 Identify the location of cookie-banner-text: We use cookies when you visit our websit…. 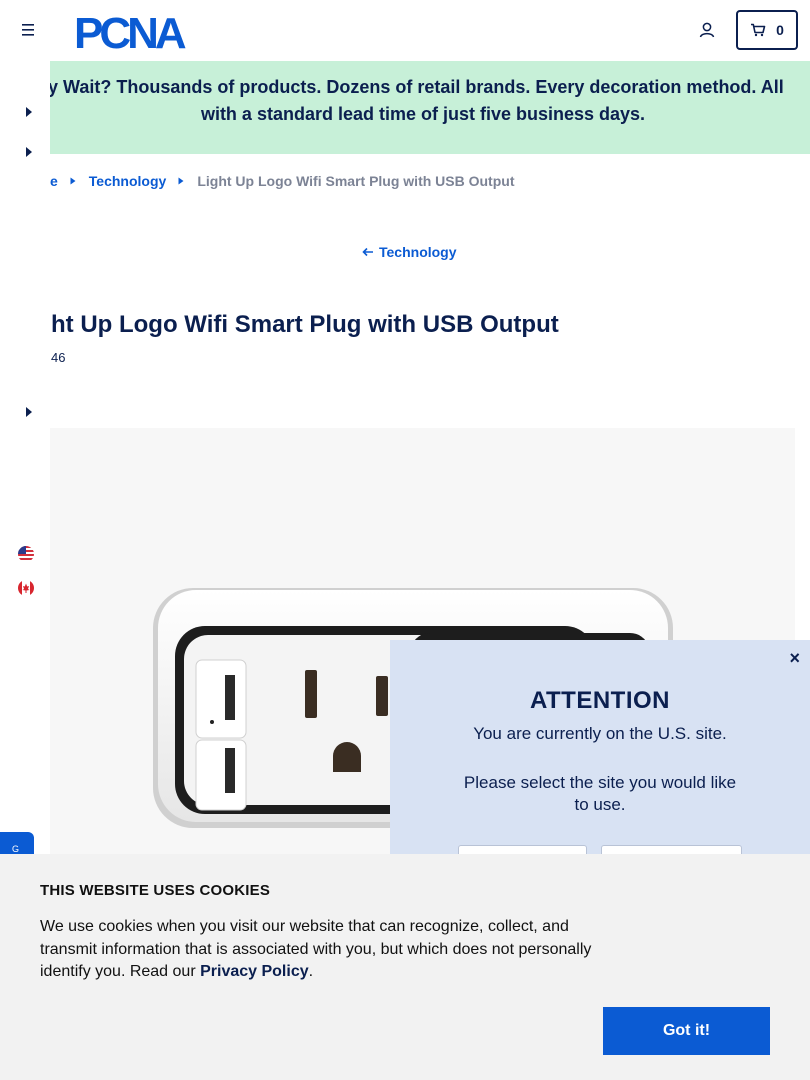
(325, 950).